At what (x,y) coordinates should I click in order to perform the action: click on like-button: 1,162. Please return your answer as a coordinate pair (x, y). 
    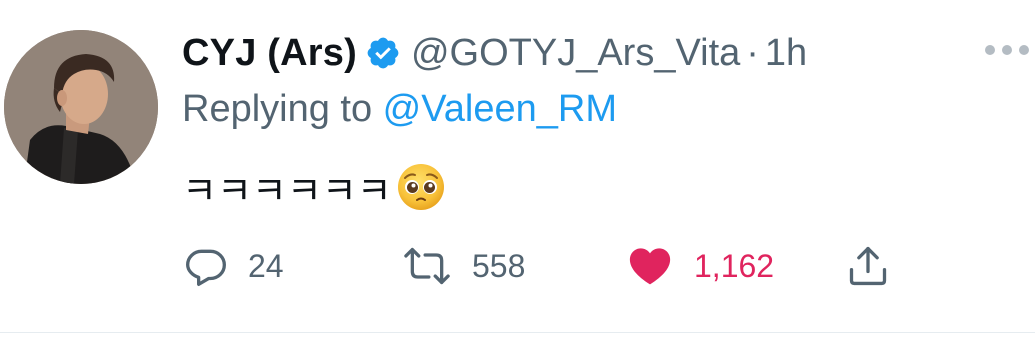
    Looking at the image, I should click on (700, 266).